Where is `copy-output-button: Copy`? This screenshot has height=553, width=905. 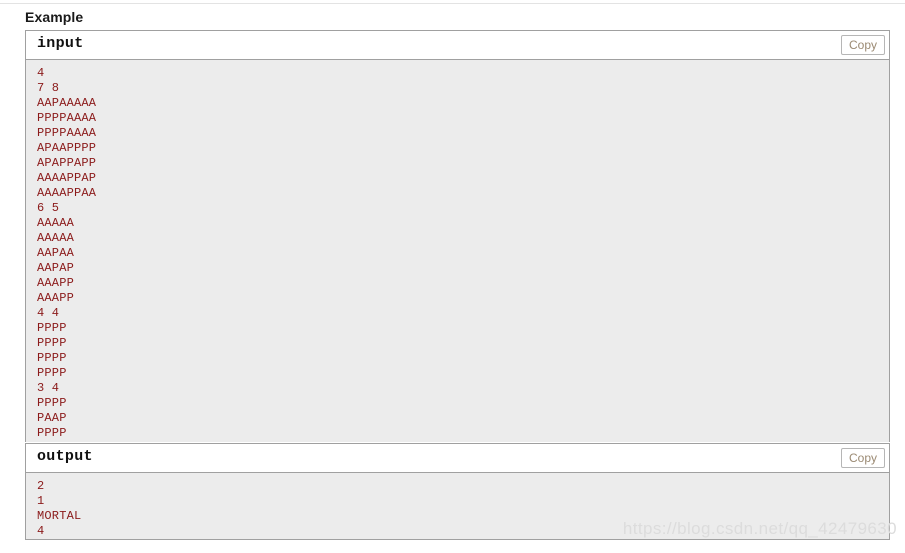
copy-output-button: Copy is located at coordinates (862, 458).